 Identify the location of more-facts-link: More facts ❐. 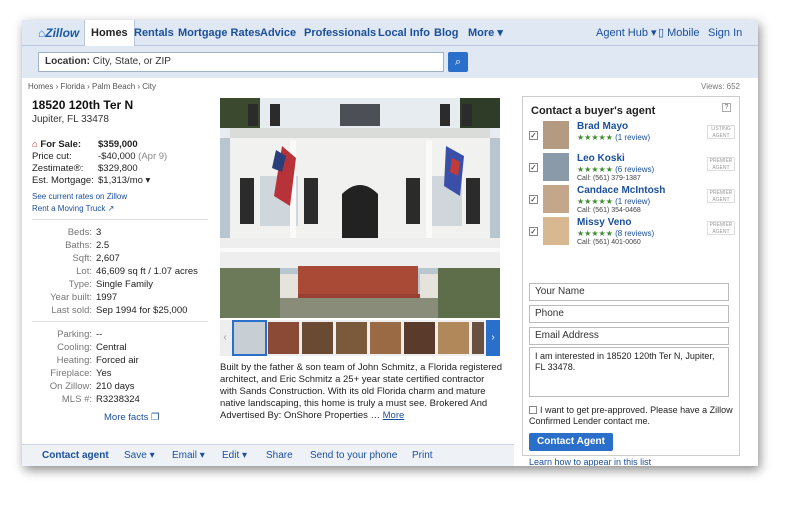
(158, 417).